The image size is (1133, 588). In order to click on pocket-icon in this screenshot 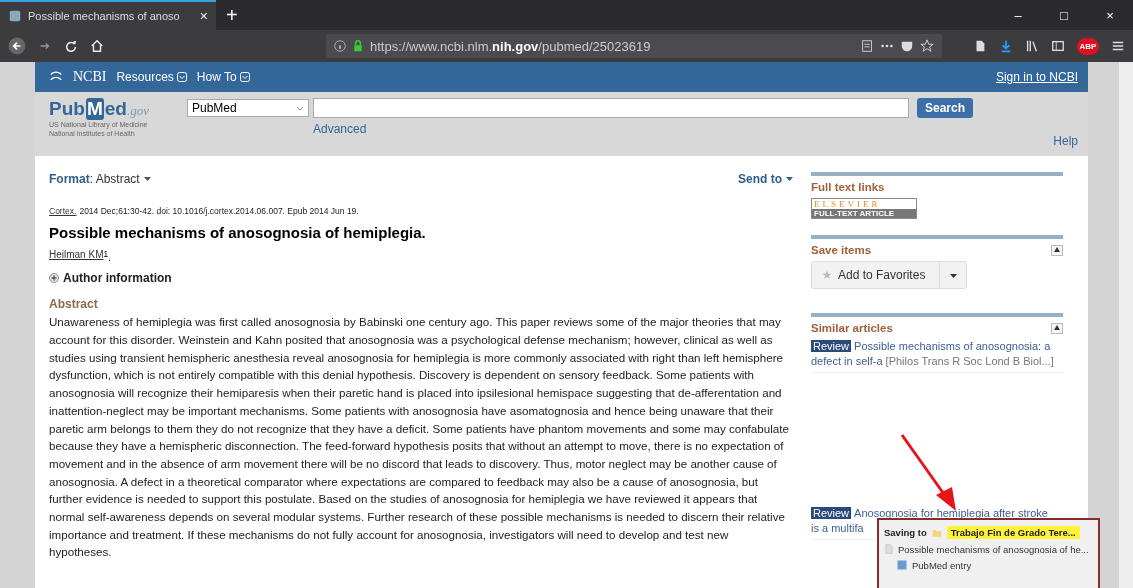, I will do `click(907, 46)`.